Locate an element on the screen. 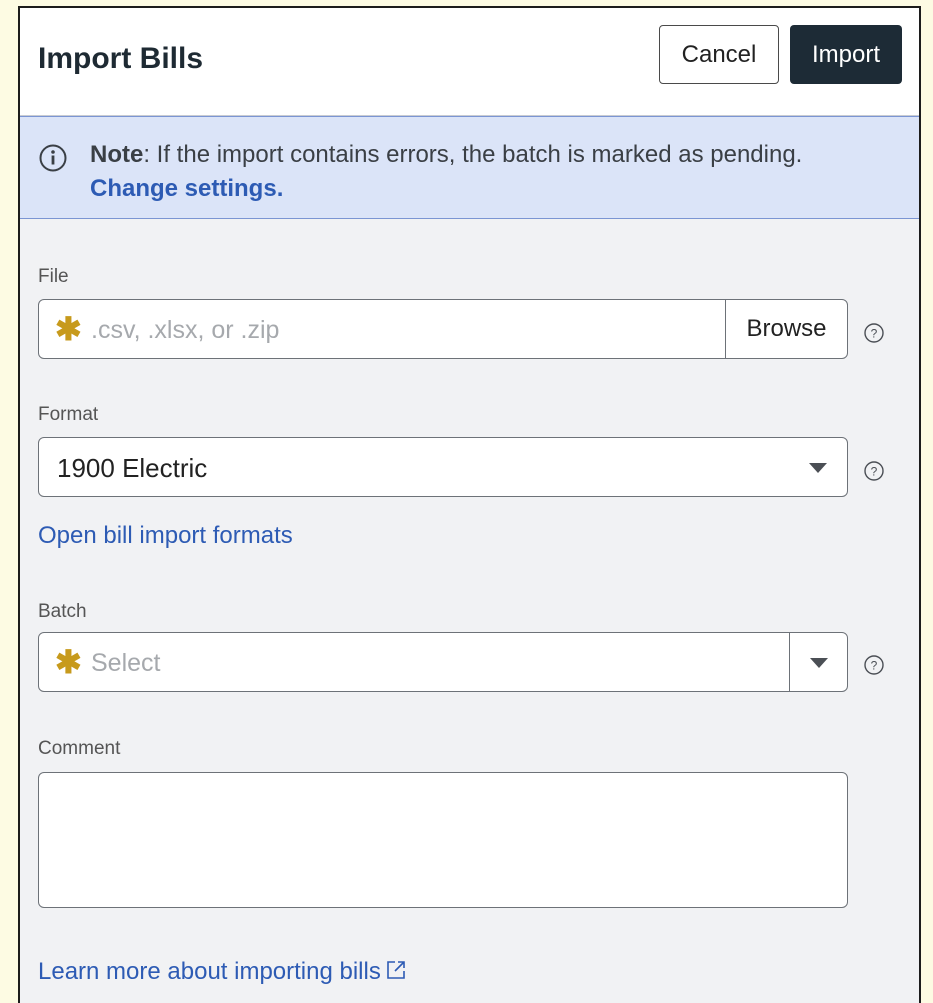 Image resolution: width=933 pixels, height=1003 pixels. file-help-icon: ? is located at coordinates (874, 333).